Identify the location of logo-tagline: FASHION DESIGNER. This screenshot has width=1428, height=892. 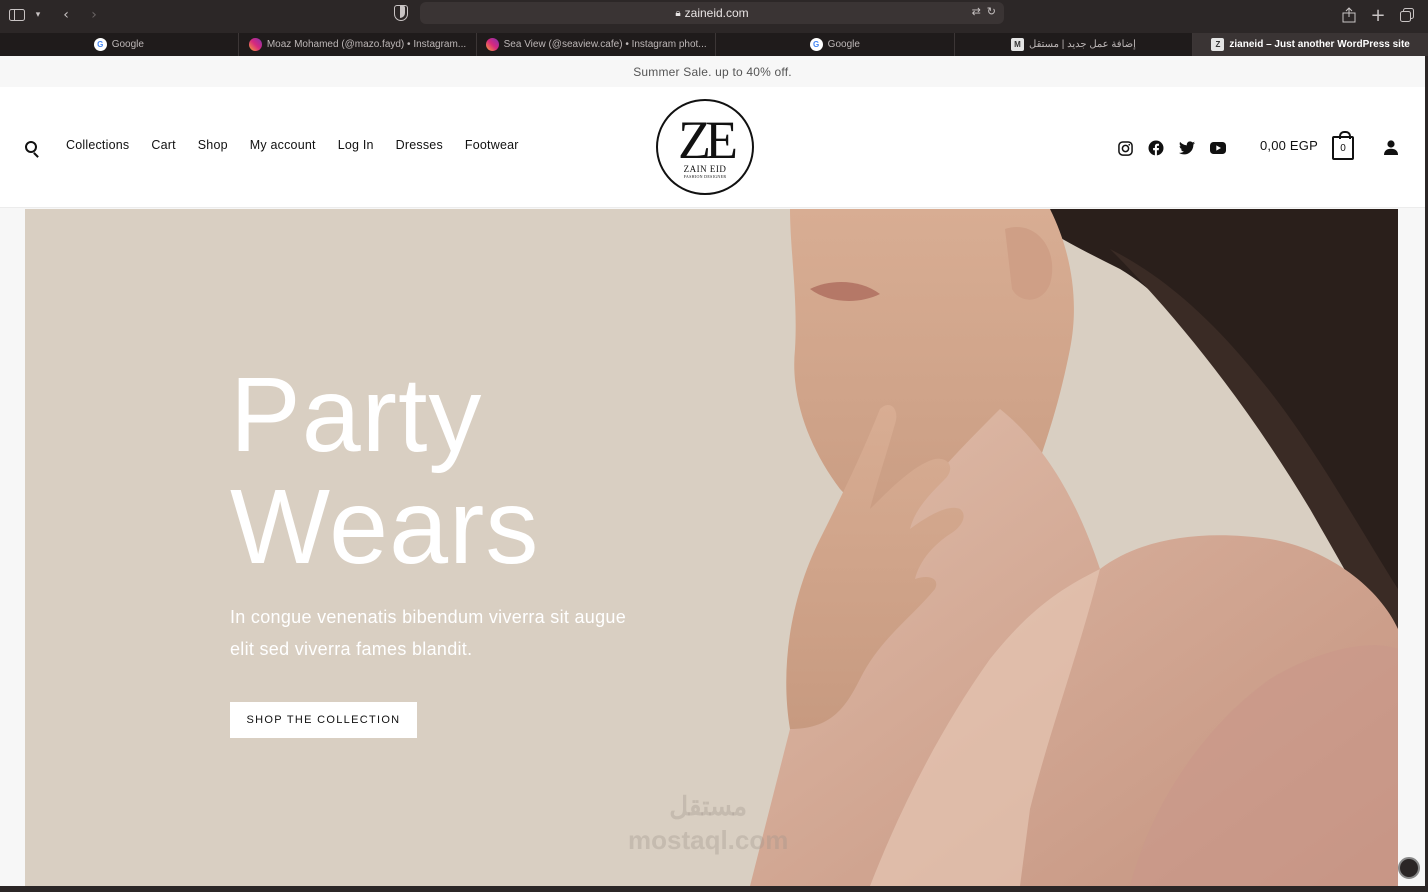
(705, 176).